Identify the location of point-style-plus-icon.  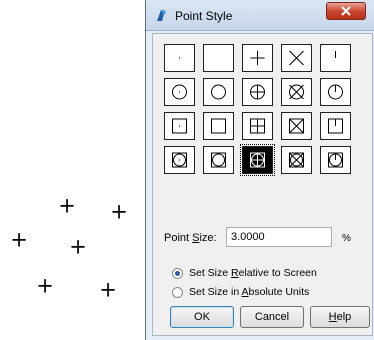
(257, 58).